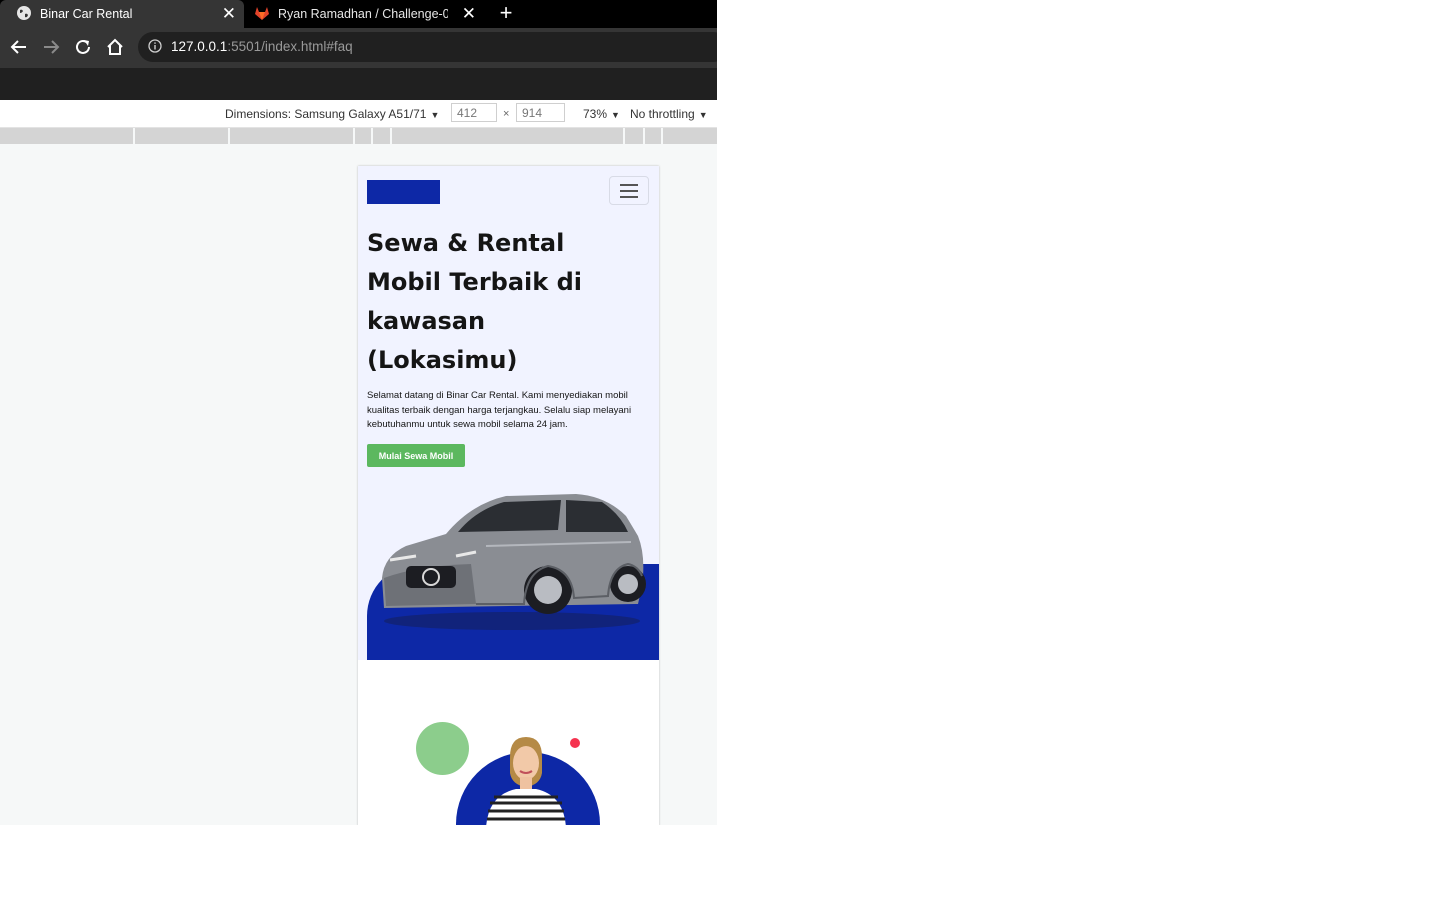  Describe the element at coordinates (155, 48) in the screenshot. I see `info-icon` at that location.